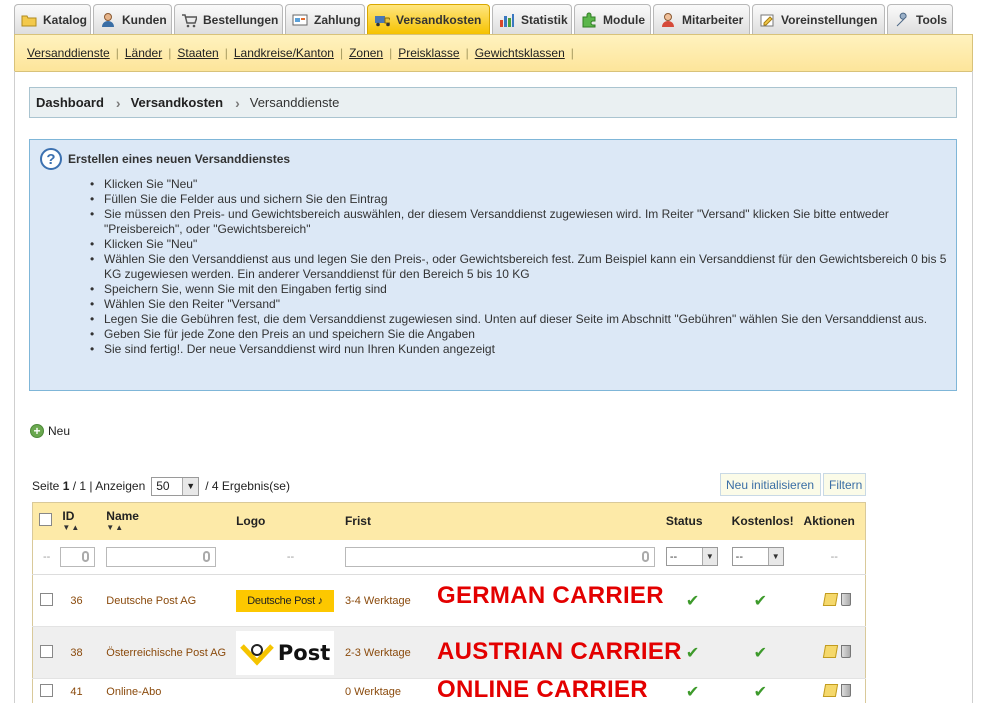 The image size is (991, 703). I want to click on subnav-staaten: Staaten, so click(197, 53).